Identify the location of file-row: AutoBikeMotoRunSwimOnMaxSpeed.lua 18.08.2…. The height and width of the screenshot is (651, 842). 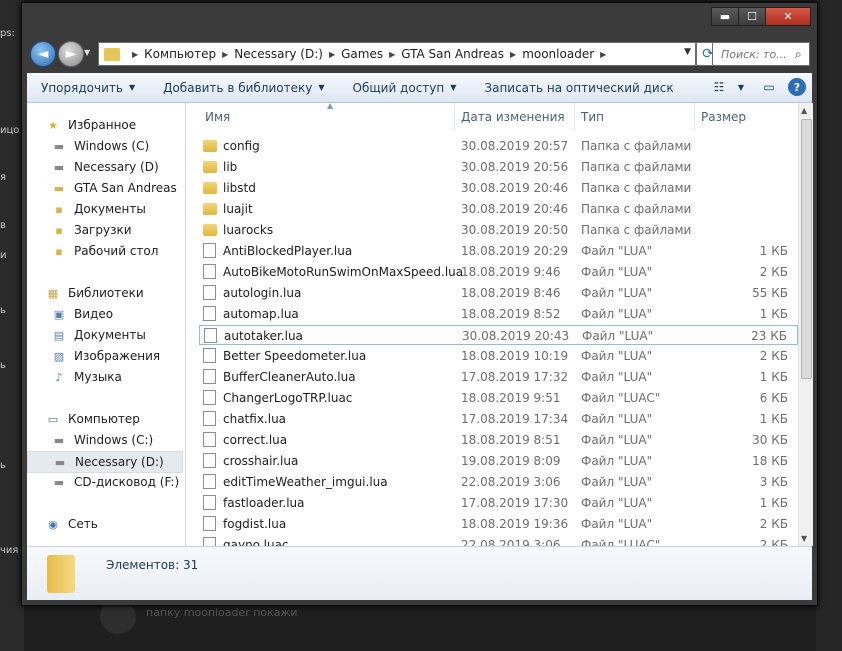
(498, 272).